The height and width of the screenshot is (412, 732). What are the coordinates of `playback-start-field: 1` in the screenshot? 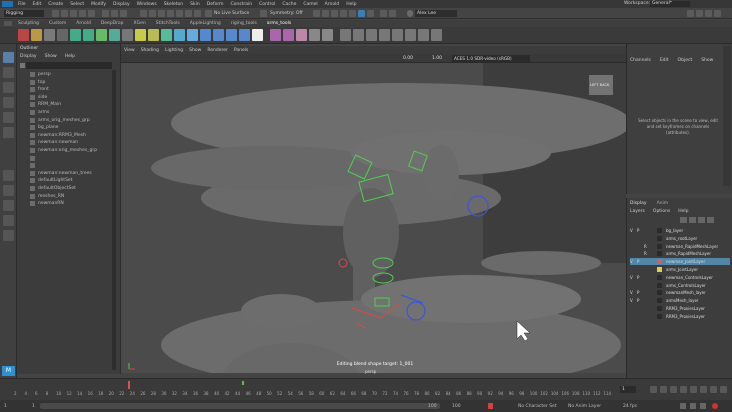 It's located at (33, 406).